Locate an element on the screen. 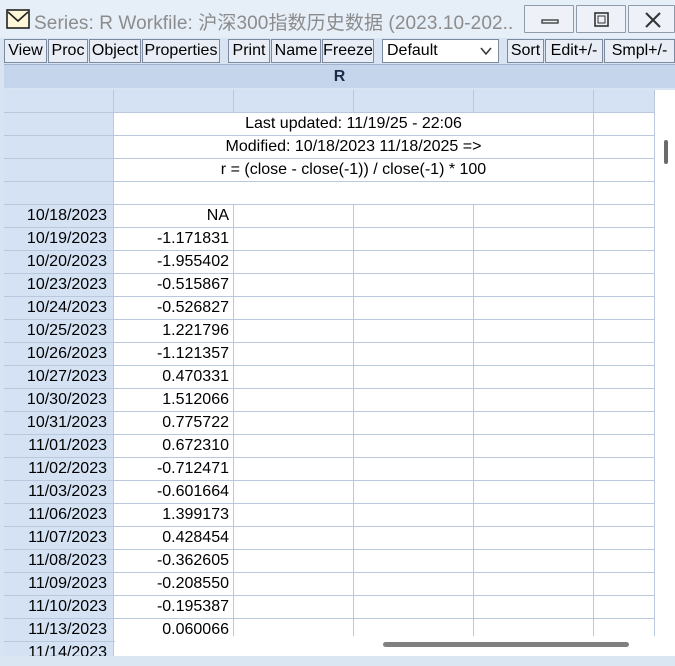  table-row: 10/18/2023 NA is located at coordinates (329, 216).